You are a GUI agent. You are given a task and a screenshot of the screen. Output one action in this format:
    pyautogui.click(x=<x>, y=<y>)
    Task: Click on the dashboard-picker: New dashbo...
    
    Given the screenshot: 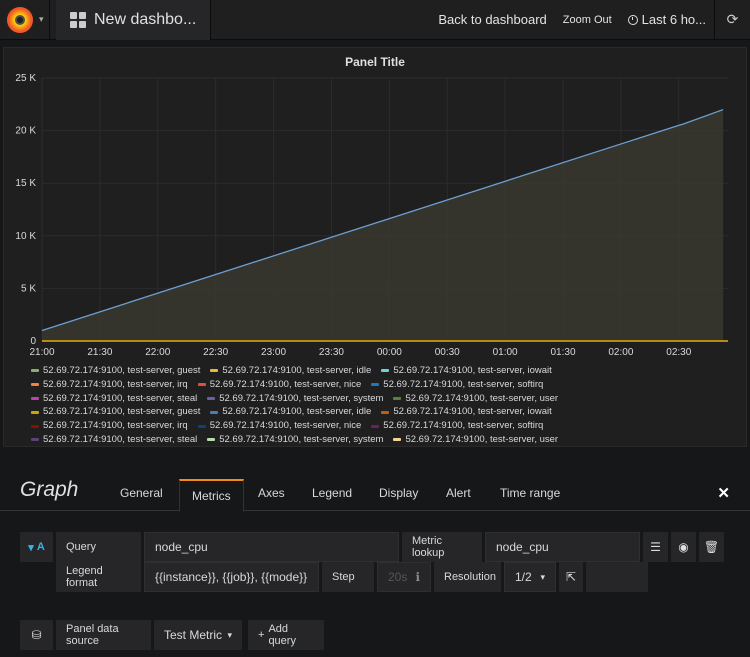 What is the action you would take?
    pyautogui.click(x=134, y=20)
    